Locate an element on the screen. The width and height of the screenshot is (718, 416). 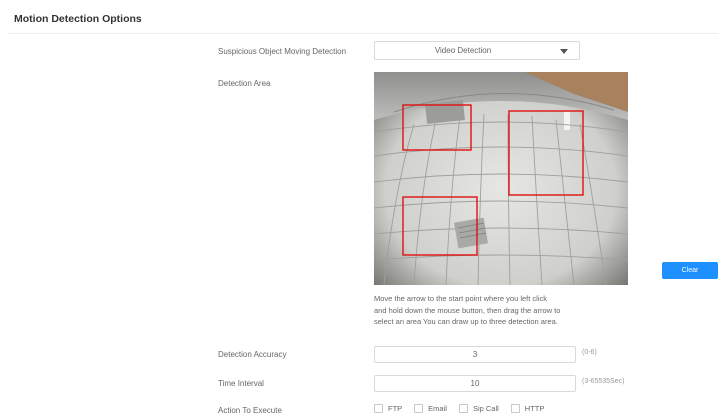
detection-accuracy-input is located at coordinates (475, 354).